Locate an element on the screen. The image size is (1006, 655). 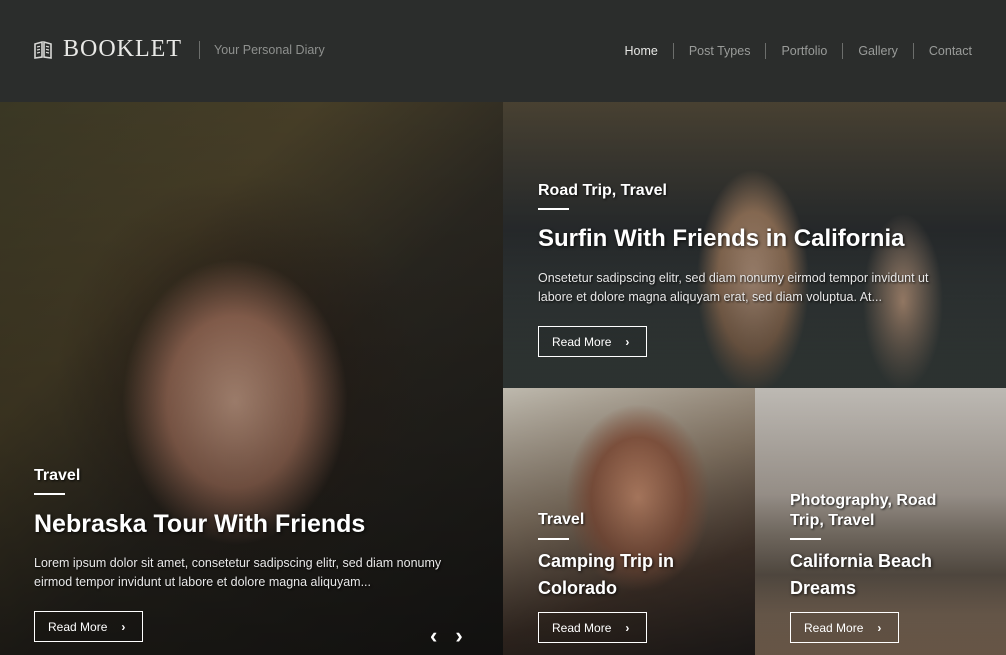
post-category: Road Trip, Travel is located at coordinates (602, 191).